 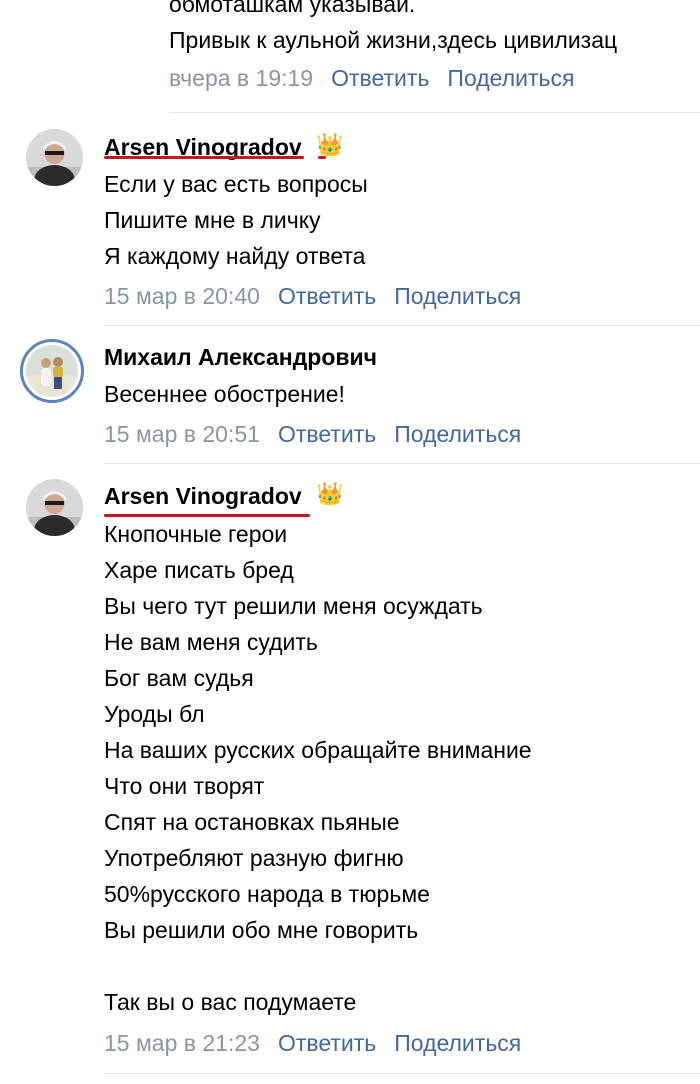 What do you see at coordinates (393, 40) in the screenshot?
I see `top-comment-line-2: Привык к аульной жизни,здесь цивилизац` at bounding box center [393, 40].